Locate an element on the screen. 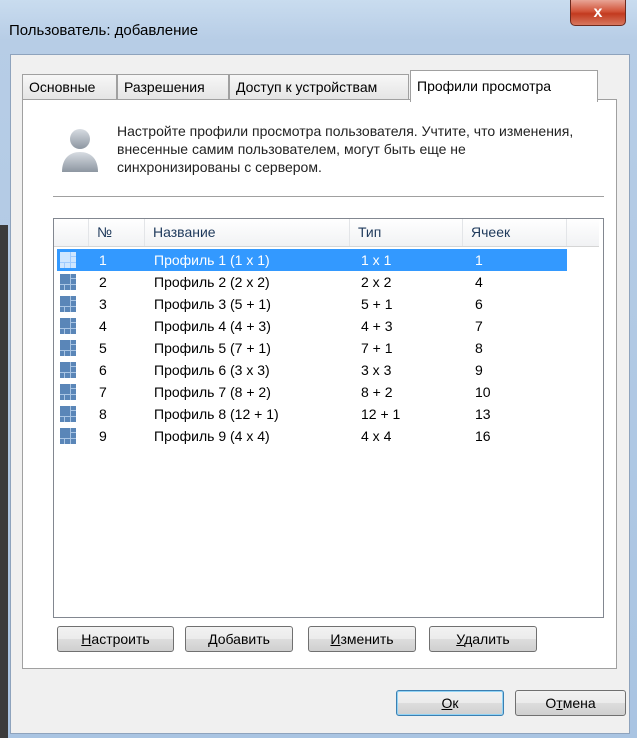 The width and height of the screenshot is (637, 738). background-window-edge is located at coordinates (4, 481).